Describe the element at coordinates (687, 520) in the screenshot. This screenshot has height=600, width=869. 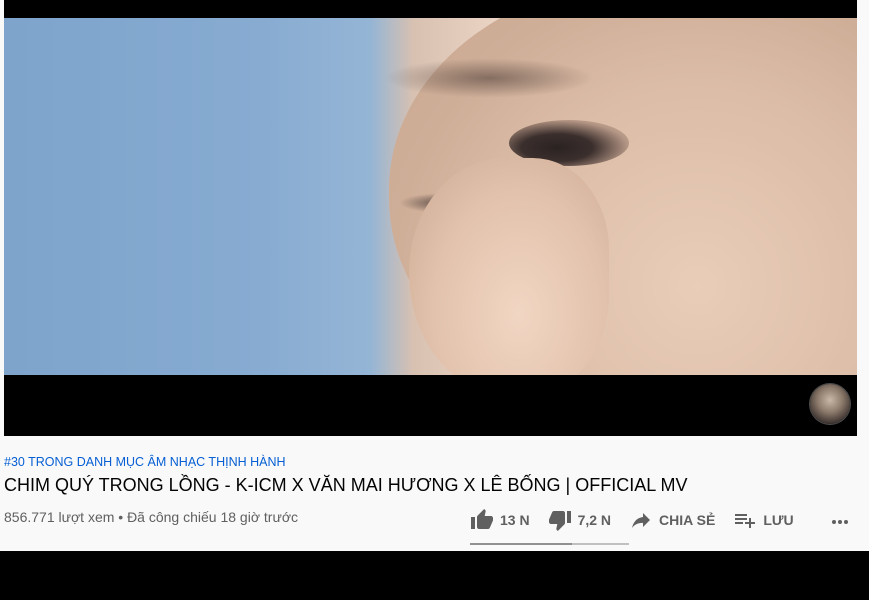
I see `share-label: CHIA SẺ` at that location.